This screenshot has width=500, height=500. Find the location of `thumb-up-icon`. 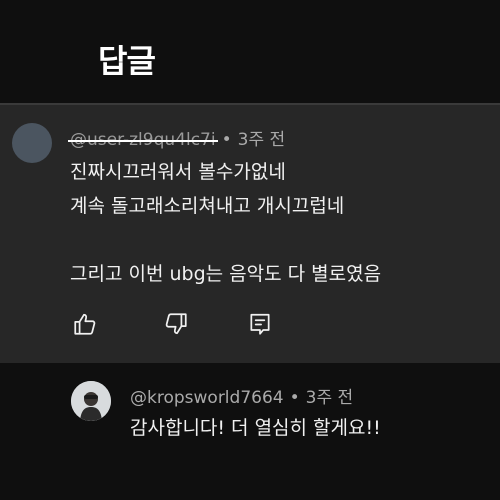

thumb-up-icon is located at coordinates (85, 324).